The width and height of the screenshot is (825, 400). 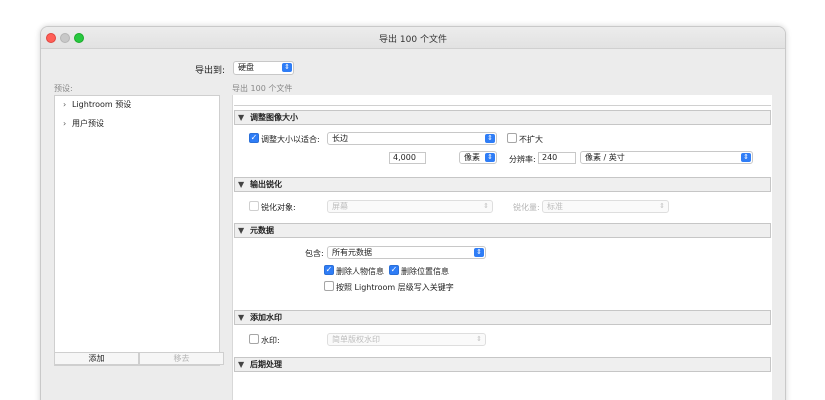 I want to click on section-header-sharpen: ▼ 输出锐化, so click(x=502, y=184).